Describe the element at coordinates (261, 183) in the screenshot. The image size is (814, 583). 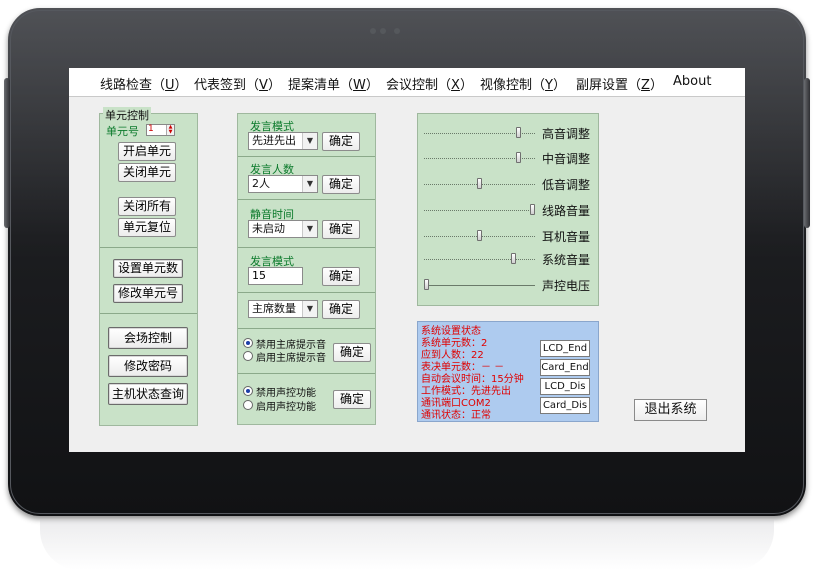
I see `speaker-count-value: 2人` at that location.